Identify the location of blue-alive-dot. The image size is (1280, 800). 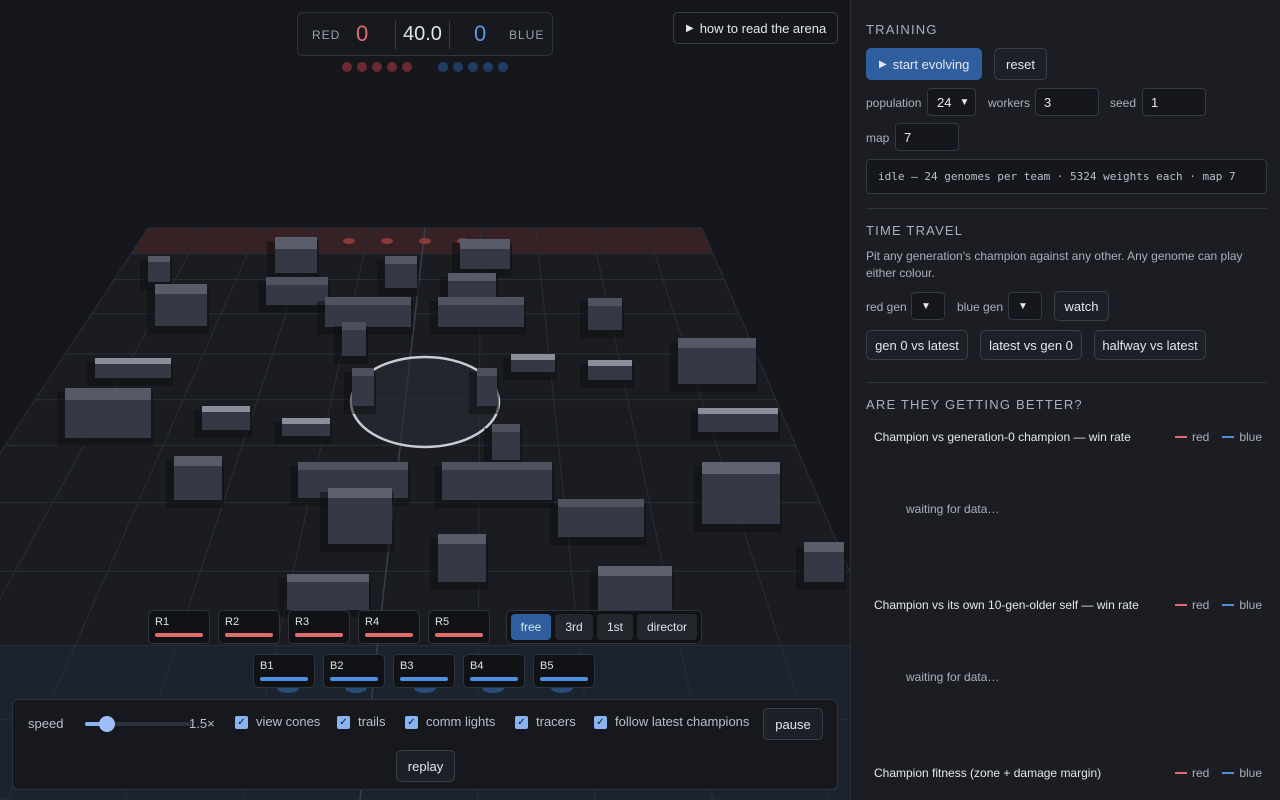
(473, 67).